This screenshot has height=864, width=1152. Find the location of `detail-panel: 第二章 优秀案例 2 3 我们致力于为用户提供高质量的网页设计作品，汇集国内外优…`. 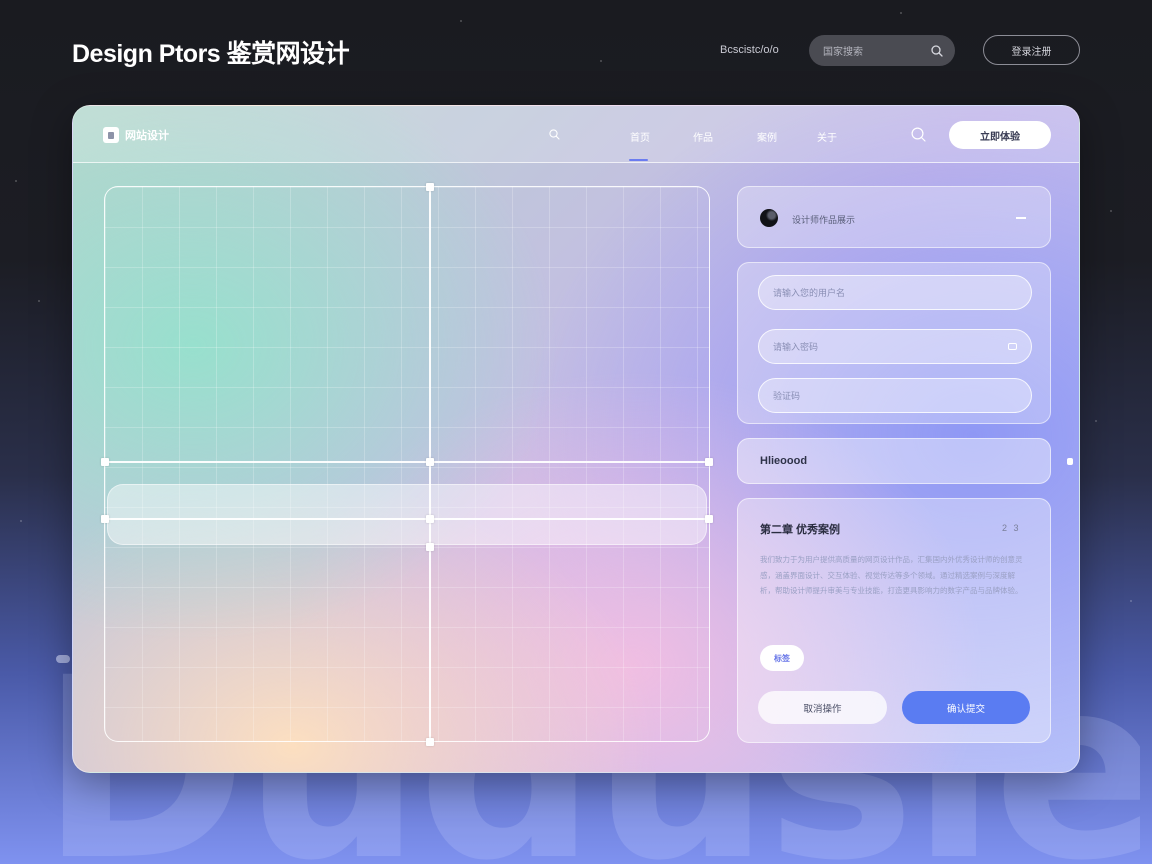

detail-panel: 第二章 优秀案例 2 3 我们致力于为用户提供高质量的网页设计作品，汇集国内外优… is located at coordinates (894, 620).